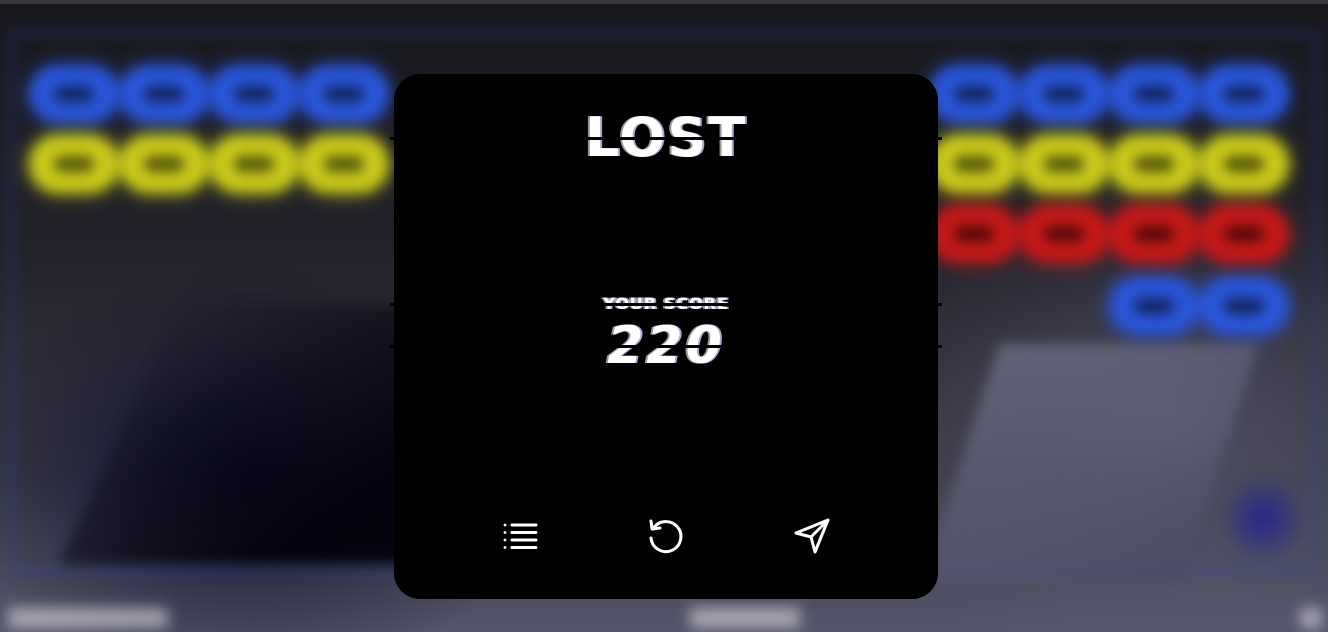 This screenshot has height=632, width=1328. I want to click on menu-button, so click(520, 537).